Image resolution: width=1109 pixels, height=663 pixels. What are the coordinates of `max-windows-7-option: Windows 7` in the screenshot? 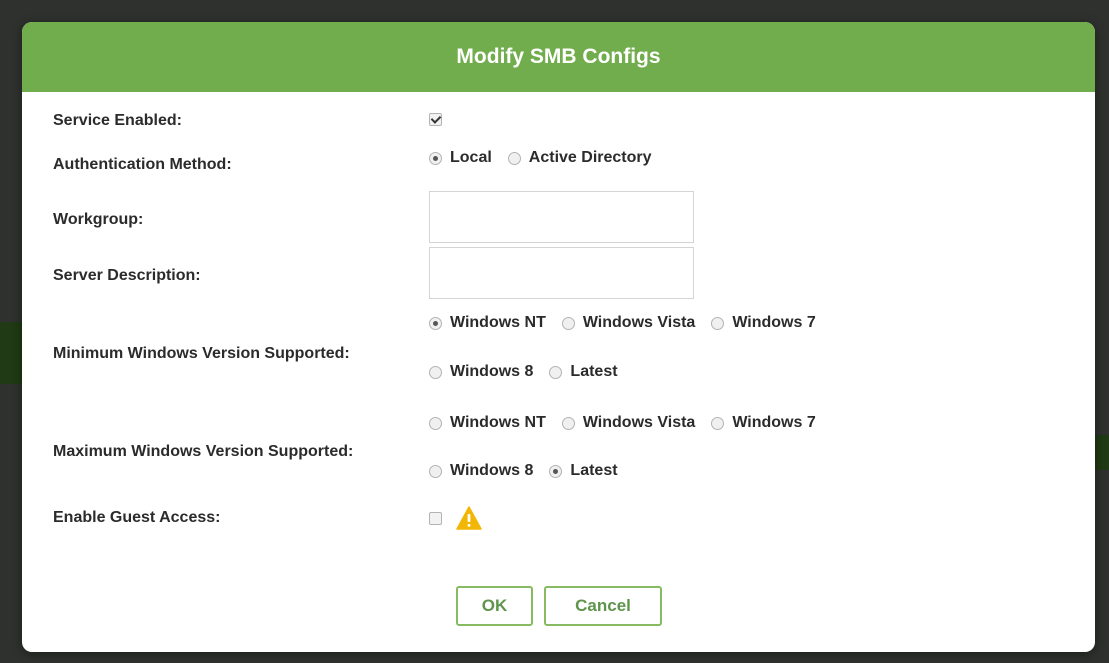 It's located at (763, 423).